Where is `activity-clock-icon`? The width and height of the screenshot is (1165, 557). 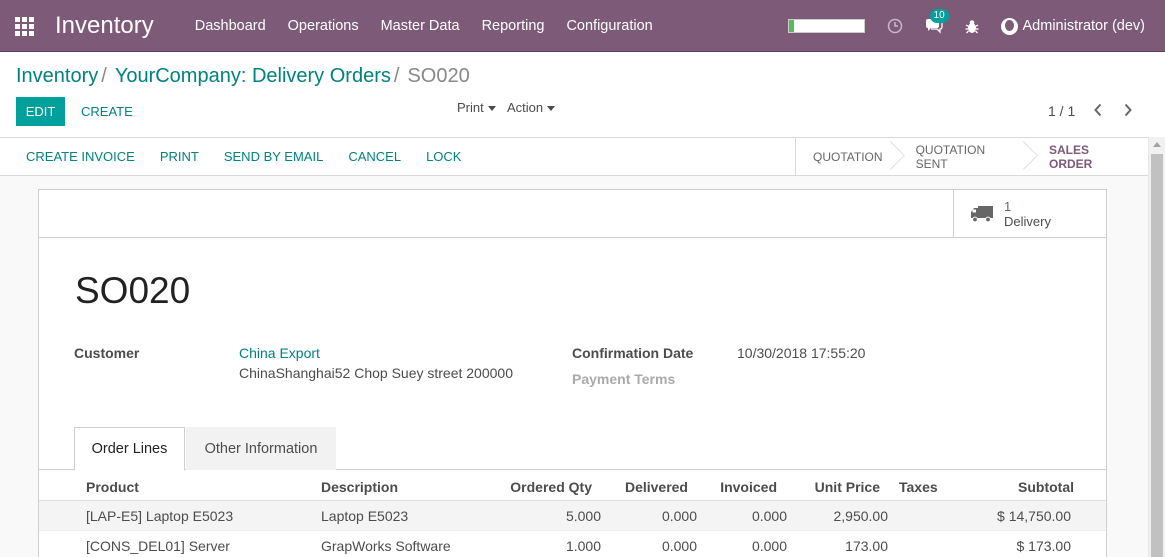
activity-clock-icon is located at coordinates (895, 26).